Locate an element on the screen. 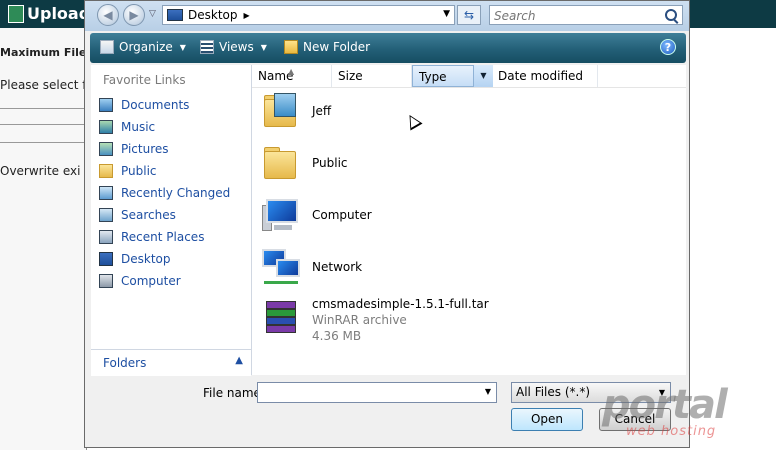 The image size is (776, 450). nav-item-label: Recently Changed is located at coordinates (176, 193).